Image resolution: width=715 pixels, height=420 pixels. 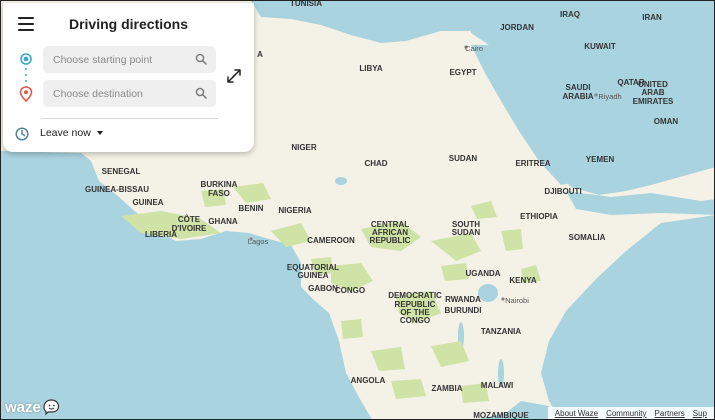 What do you see at coordinates (532, 163) in the screenshot?
I see `country-label: ERITREA` at bounding box center [532, 163].